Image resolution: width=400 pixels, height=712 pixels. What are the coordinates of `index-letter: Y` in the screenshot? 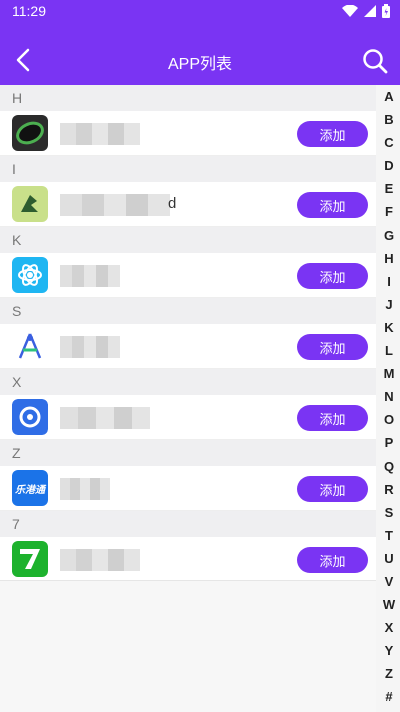 It's located at (389, 650).